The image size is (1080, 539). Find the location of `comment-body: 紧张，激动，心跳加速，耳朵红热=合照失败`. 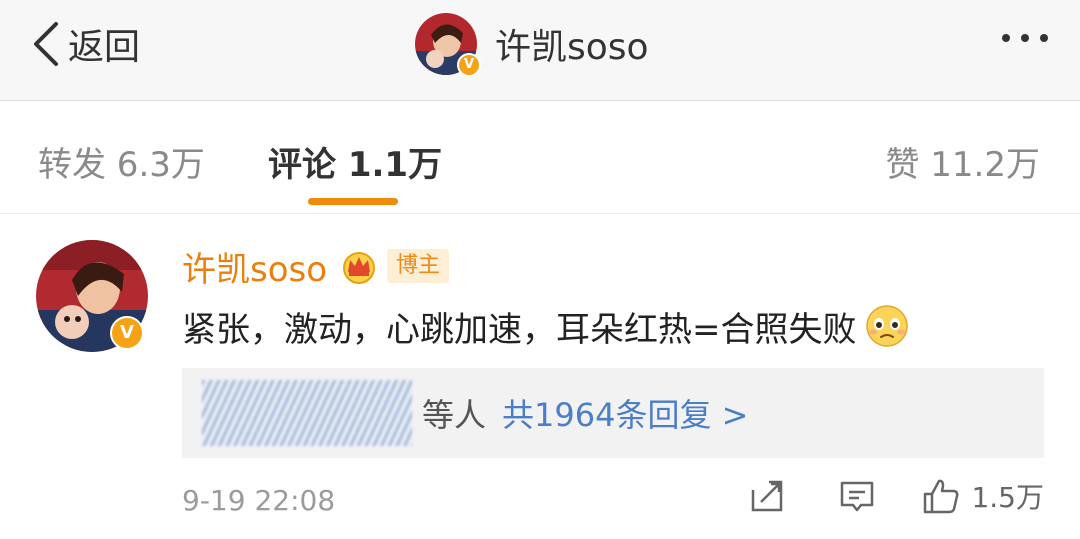

comment-body: 紧张，激动，心跳加速，耳朵红热=合照失败 is located at coordinates (545, 326).